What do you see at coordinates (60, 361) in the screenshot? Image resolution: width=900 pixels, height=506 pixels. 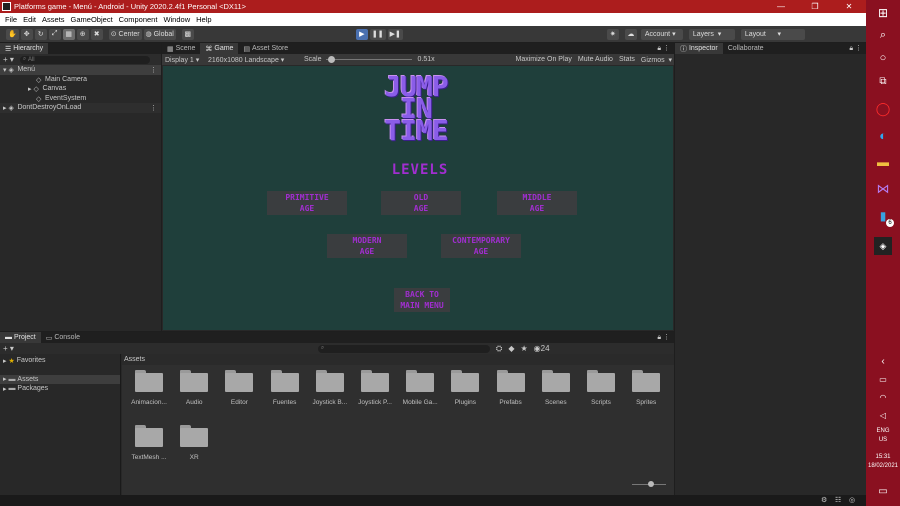 I see `favorites-row: ▸ ★ Favorites` at bounding box center [60, 361].